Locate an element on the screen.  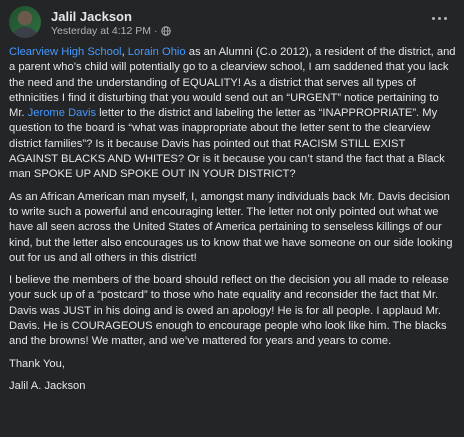
author-name: Jalil Jackson is located at coordinates (91, 16).